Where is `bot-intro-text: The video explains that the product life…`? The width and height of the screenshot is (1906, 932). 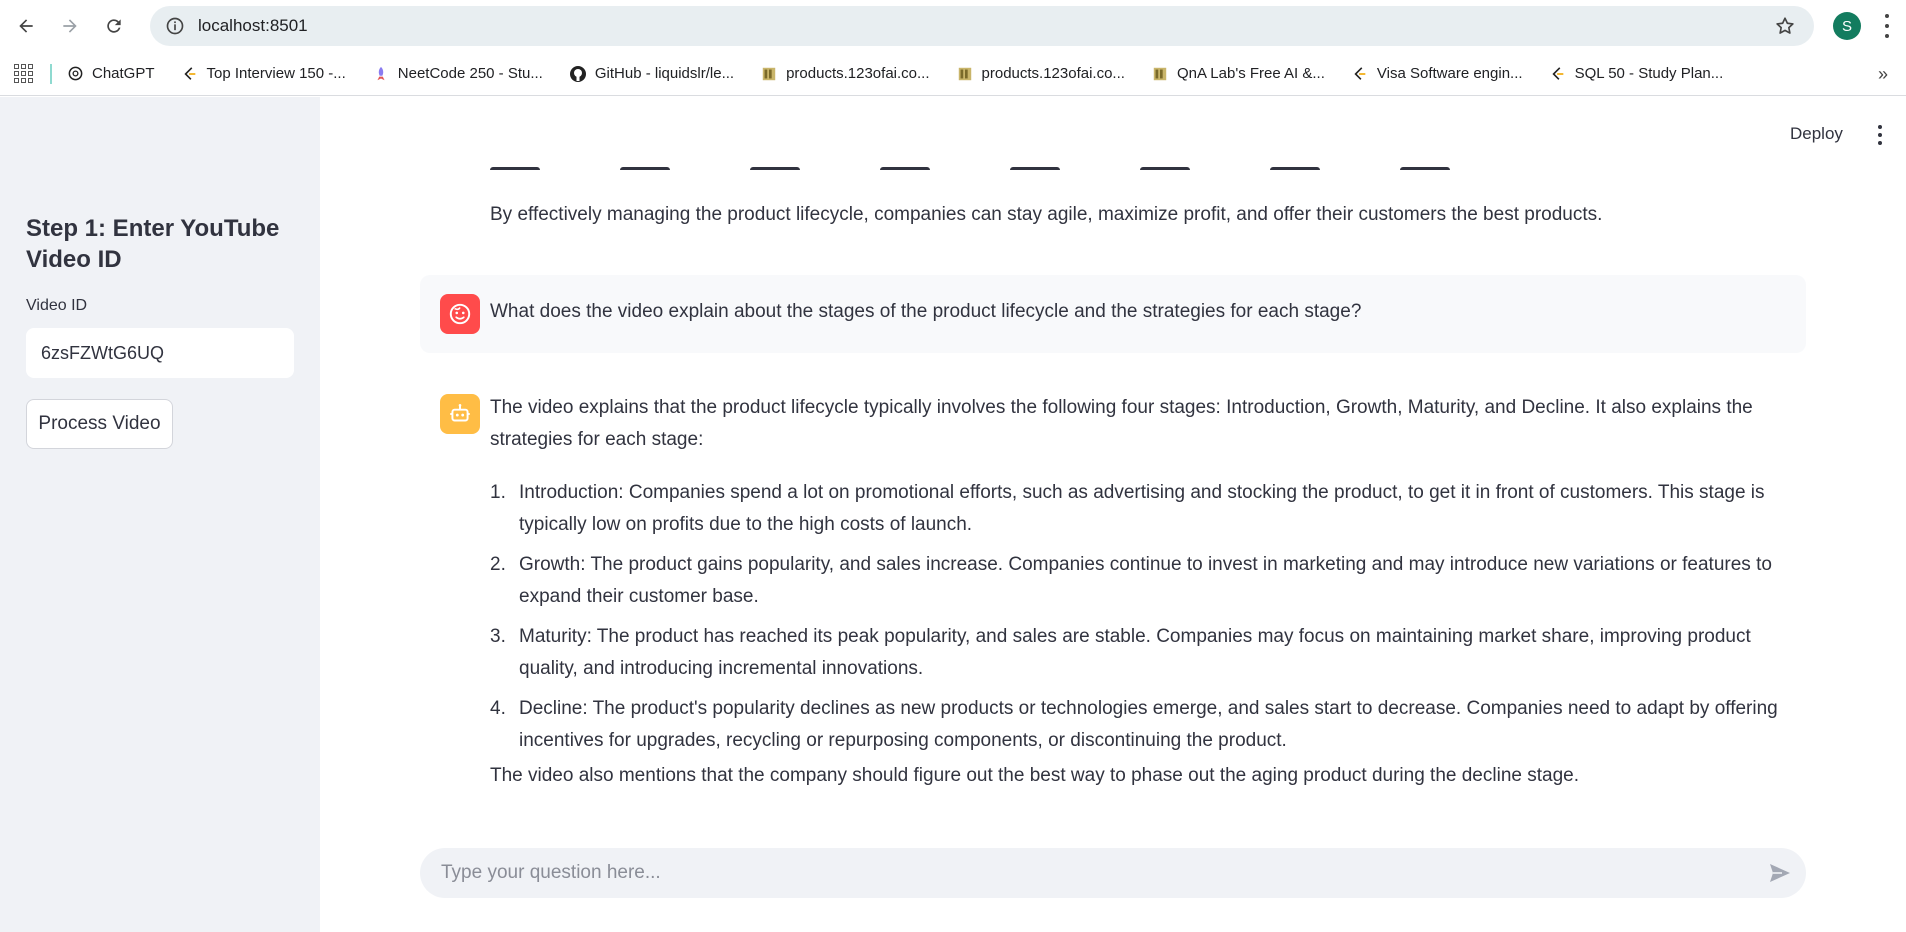
bot-intro-text: The video explains that the product life… is located at coordinates (1121, 423).